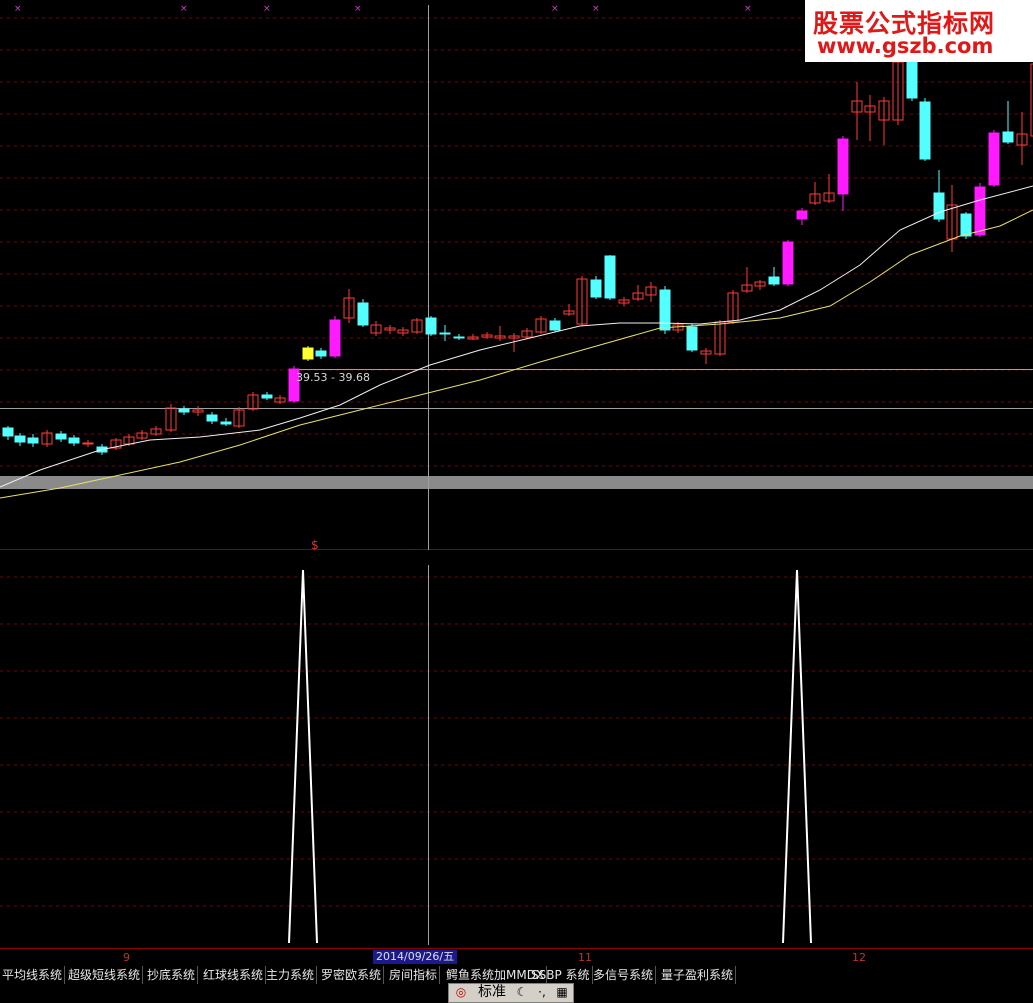  I want to click on tab-main-force: 主力系统, so click(291, 975).